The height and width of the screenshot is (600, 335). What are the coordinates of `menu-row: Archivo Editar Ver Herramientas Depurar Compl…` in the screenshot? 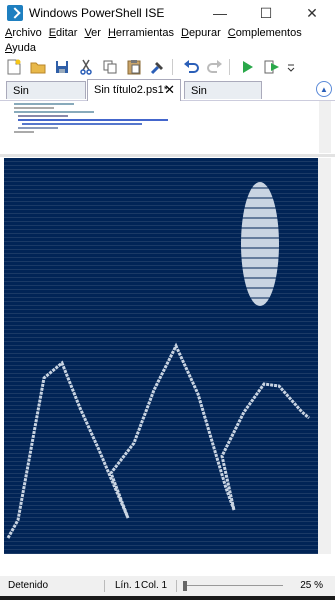 It's located at (167, 33).